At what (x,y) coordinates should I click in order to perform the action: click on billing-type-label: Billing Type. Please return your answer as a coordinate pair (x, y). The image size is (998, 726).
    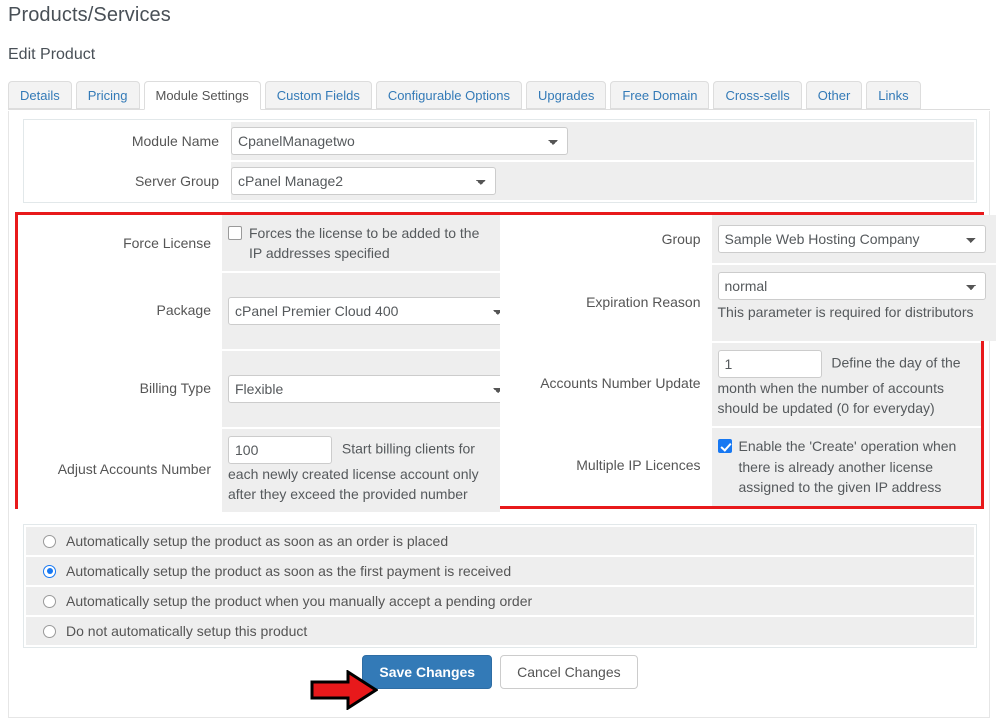
    Looking at the image, I should click on (120, 388).